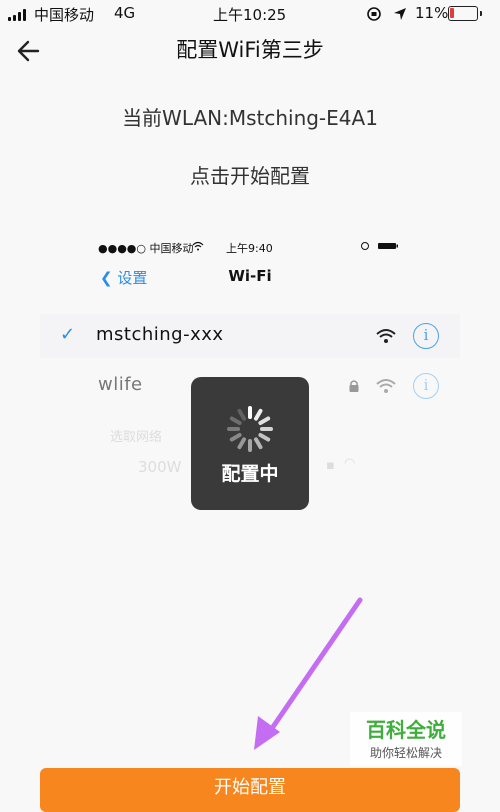 The height and width of the screenshot is (812, 500). I want to click on loading-toast: 配置中, so click(250, 443).